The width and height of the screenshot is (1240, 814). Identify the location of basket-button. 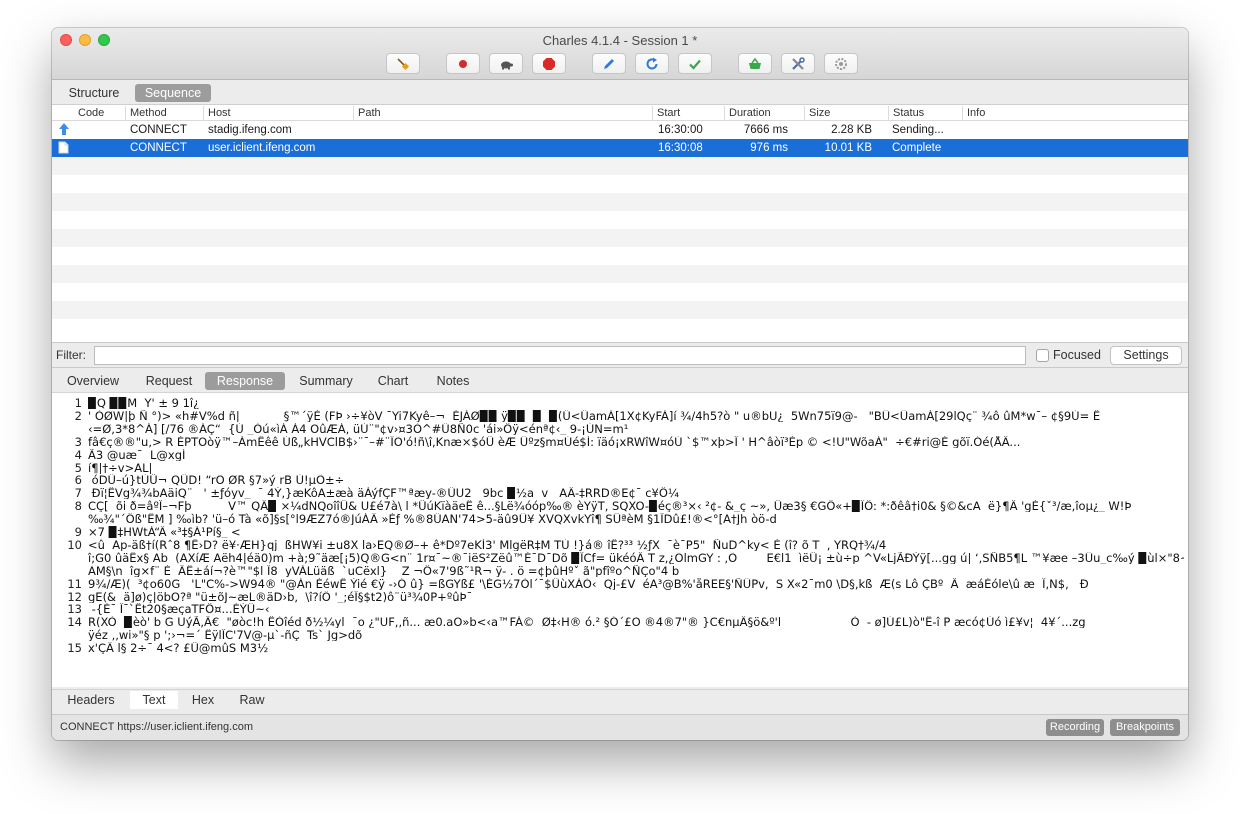
(755, 63).